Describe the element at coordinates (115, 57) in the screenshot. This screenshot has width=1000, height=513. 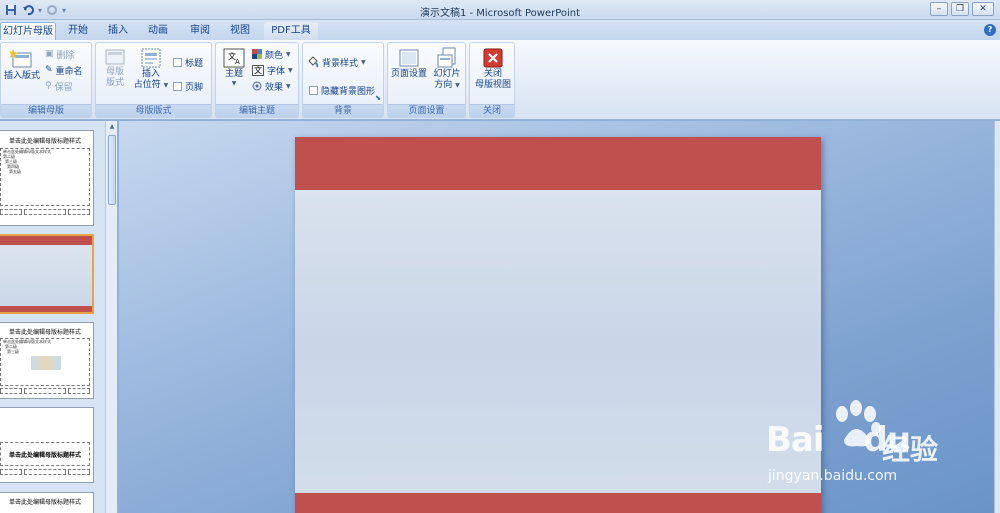
I see `master-layout-icon` at that location.